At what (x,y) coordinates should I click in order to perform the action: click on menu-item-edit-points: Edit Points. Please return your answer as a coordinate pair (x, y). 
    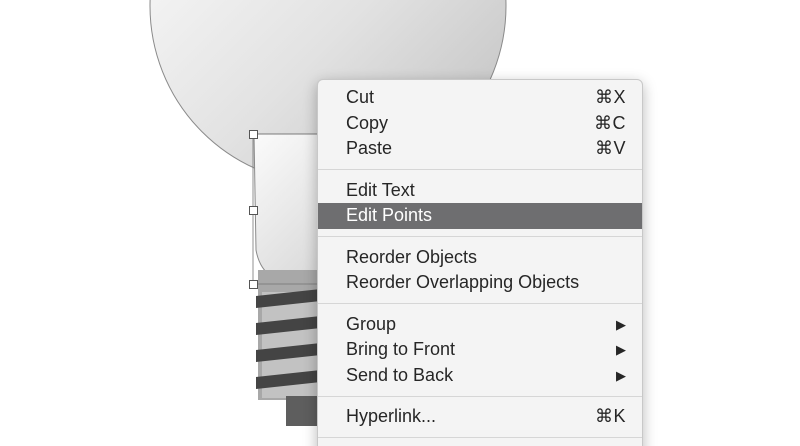
    Looking at the image, I should click on (480, 216).